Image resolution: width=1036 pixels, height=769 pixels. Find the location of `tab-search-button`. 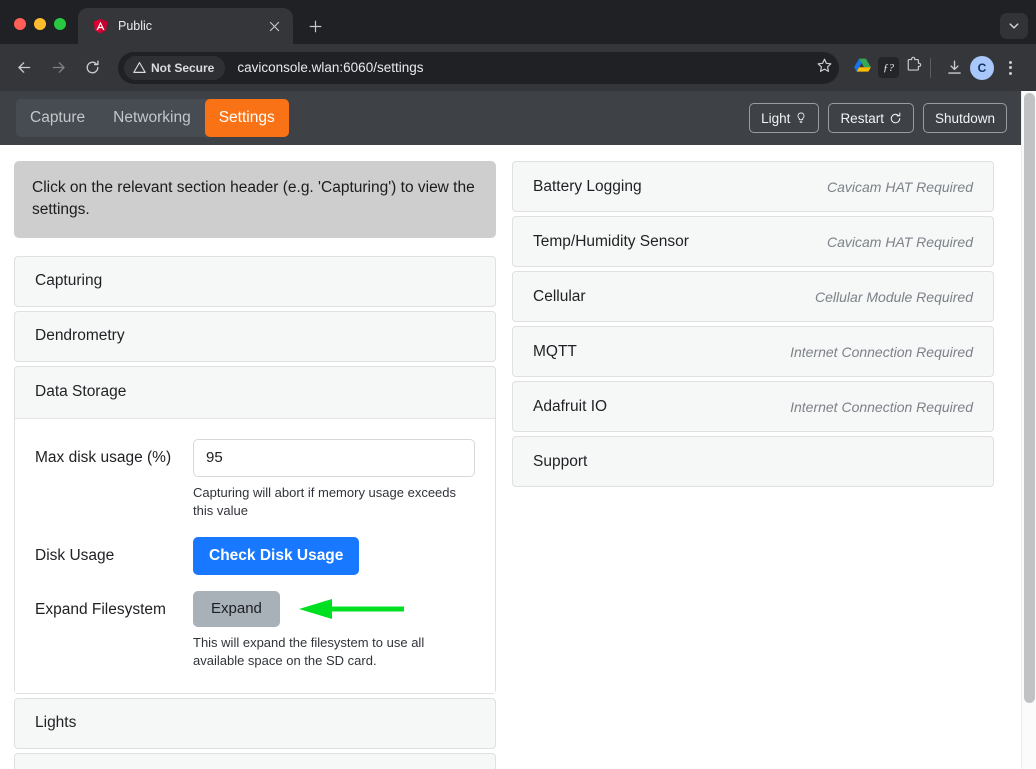

tab-search-button is located at coordinates (1014, 26).